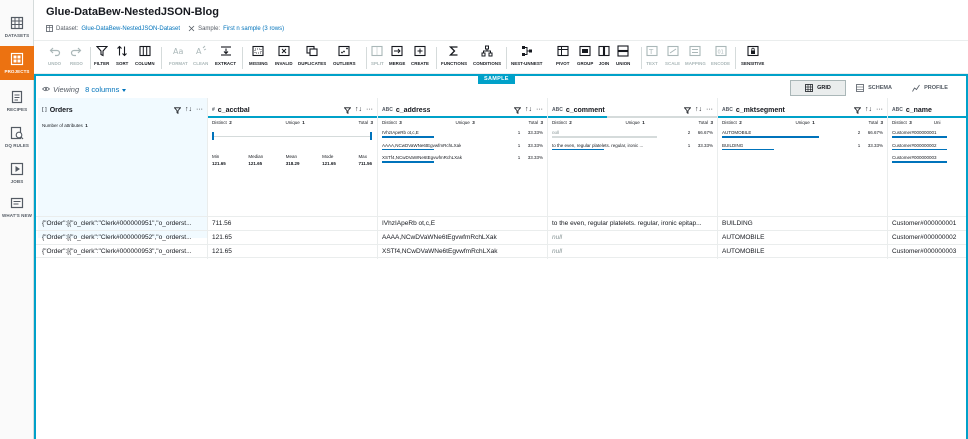 The image size is (968, 439). What do you see at coordinates (226, 63) in the screenshot?
I see `extract-label: EXTRACT` at bounding box center [226, 63].